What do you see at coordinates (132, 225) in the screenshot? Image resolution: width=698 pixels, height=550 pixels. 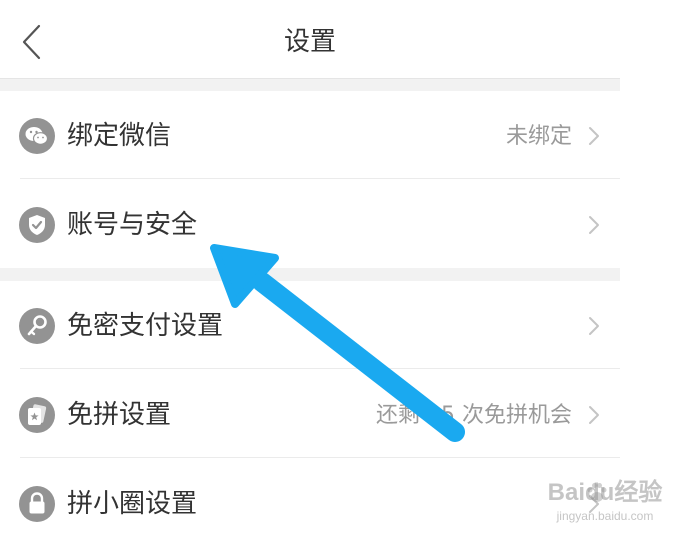 I see `settings-item-label: 账号与安全` at bounding box center [132, 225].